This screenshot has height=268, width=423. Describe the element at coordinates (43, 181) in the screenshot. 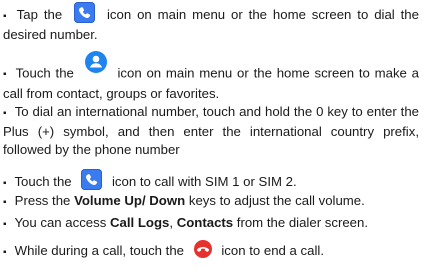

I see `text-touch-the-sim: Touch the` at that location.